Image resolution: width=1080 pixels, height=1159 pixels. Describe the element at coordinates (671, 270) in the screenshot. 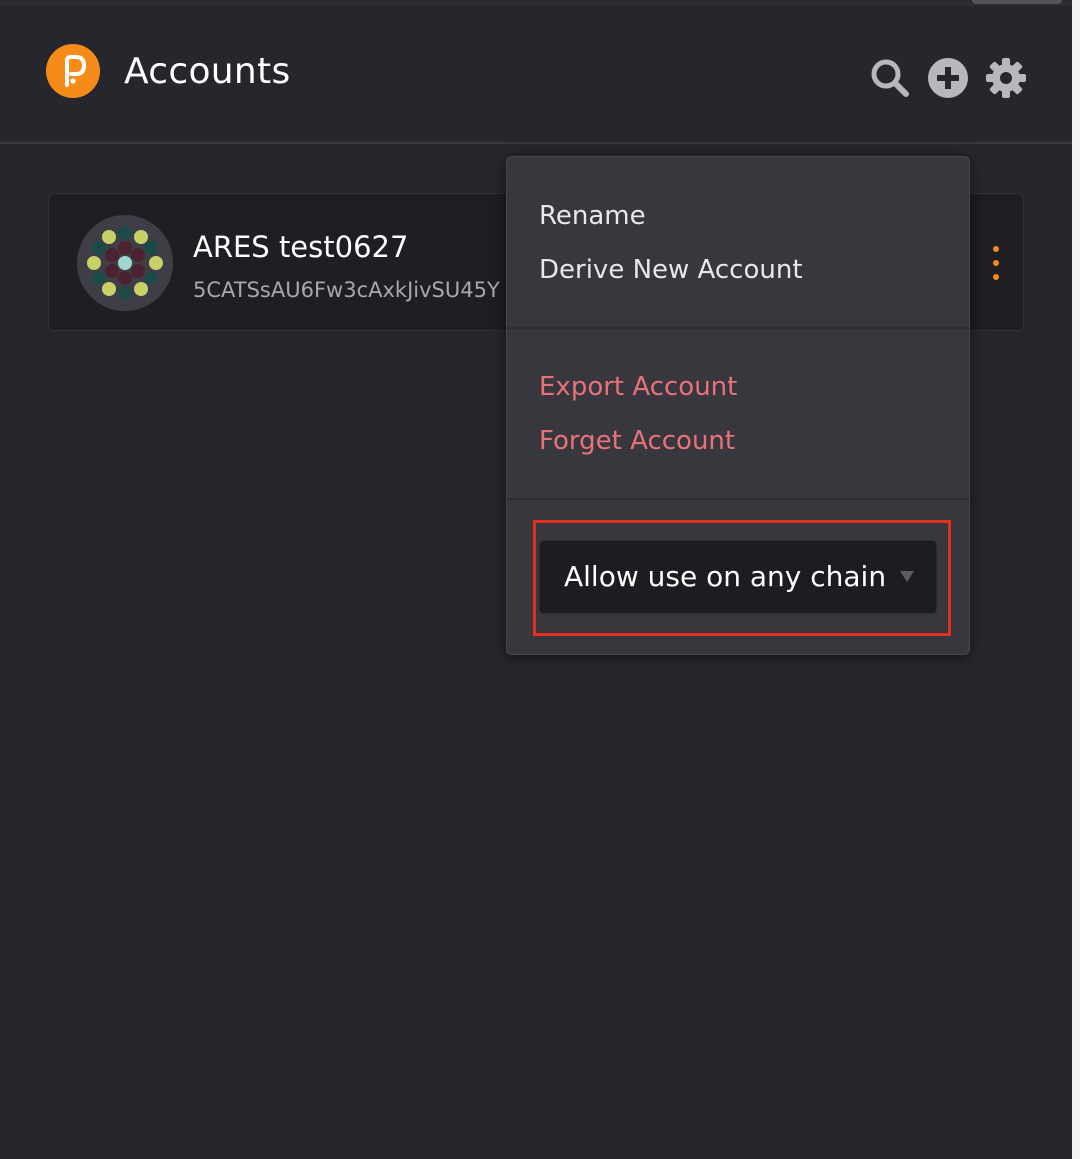

I see `menu-item-derive-new-account: Derive New Account` at that location.